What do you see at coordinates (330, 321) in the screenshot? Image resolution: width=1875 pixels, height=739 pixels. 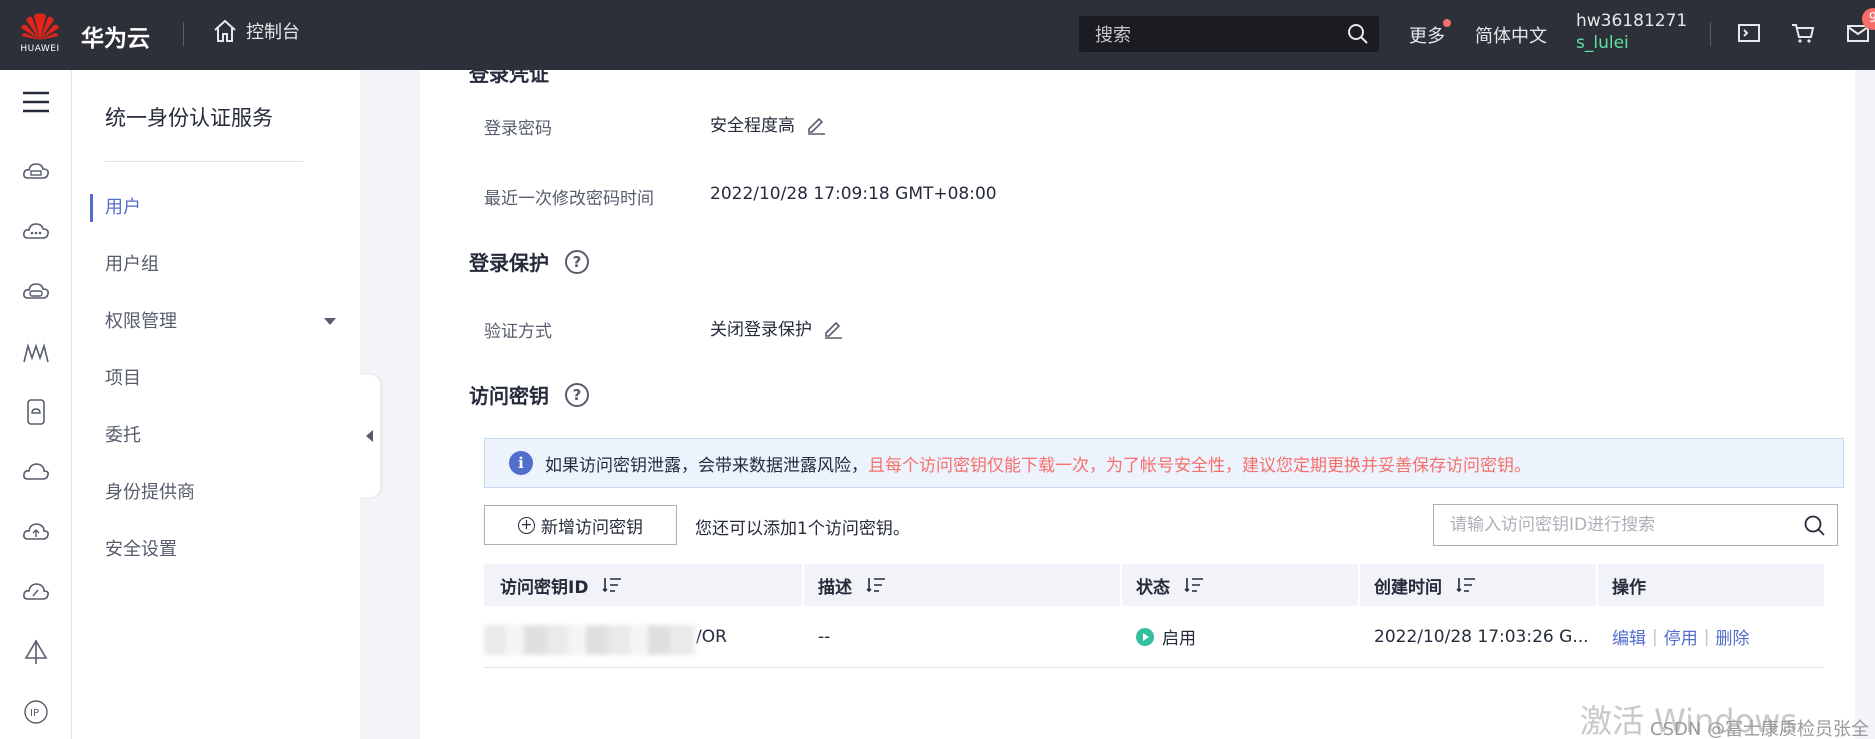 I see `chevron-down-icon` at bounding box center [330, 321].